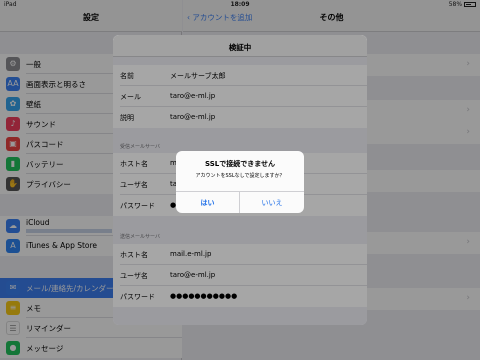 This screenshot has width=480, height=360. I want to click on alert-button-bar: はい いいえ, so click(240, 202).